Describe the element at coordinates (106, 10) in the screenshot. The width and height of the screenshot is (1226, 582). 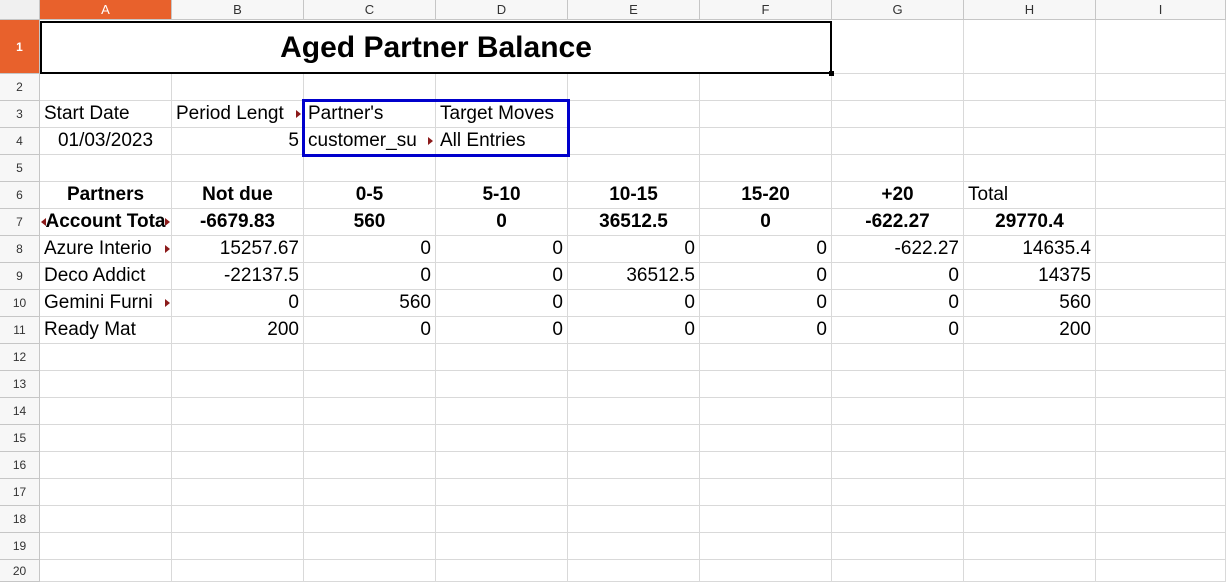
I see `column-header-a: A` at that location.